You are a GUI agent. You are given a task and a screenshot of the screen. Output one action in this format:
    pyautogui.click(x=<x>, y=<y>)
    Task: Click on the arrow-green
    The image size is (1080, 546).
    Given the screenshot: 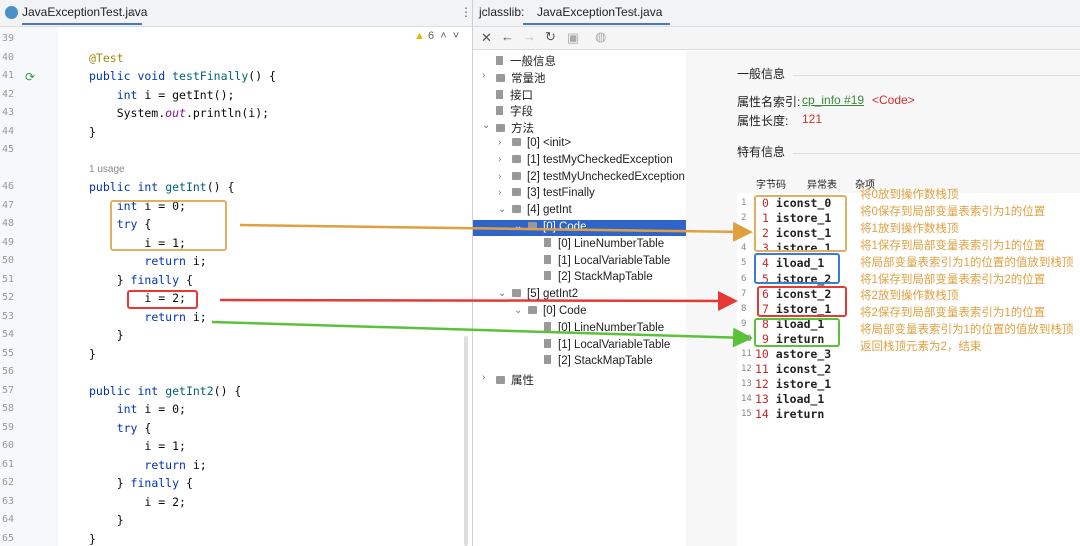 What is the action you would take?
    pyautogui.click(x=482, y=334)
    